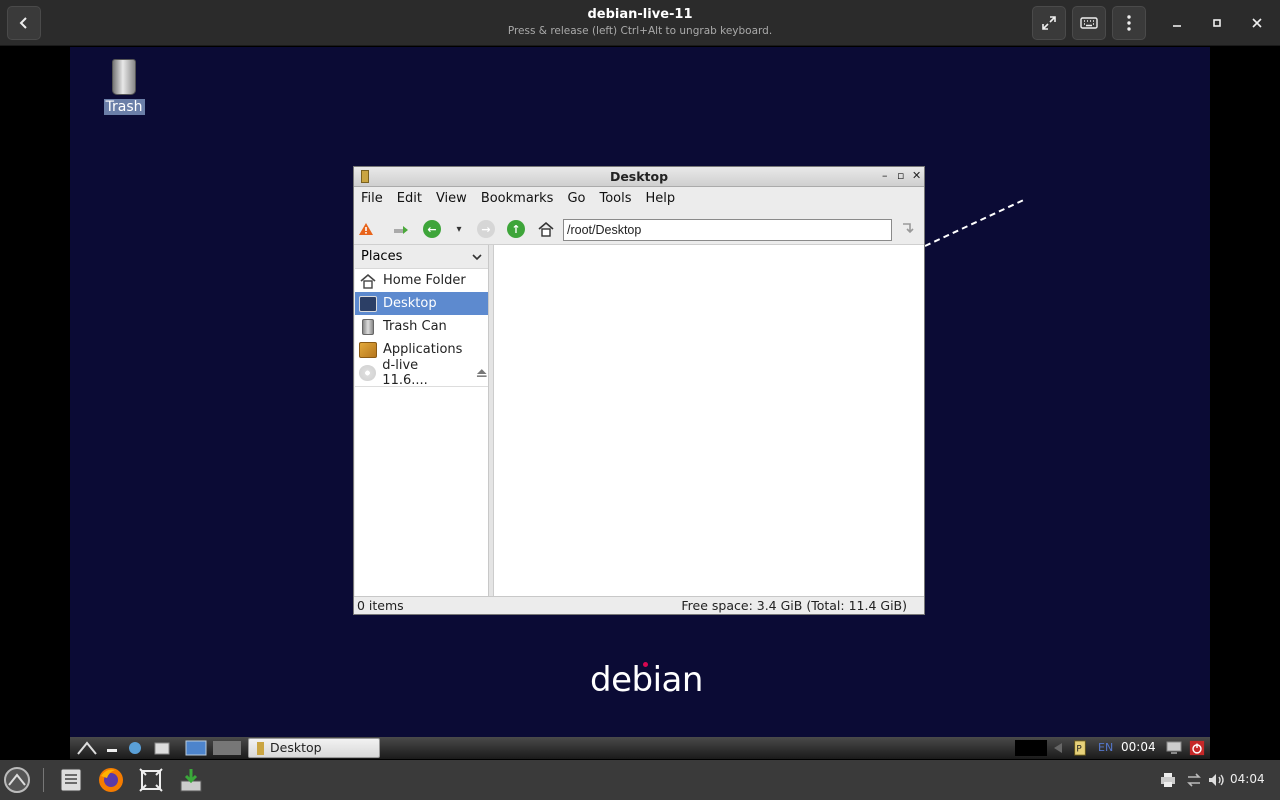  I want to click on close-button, so click(1257, 23).